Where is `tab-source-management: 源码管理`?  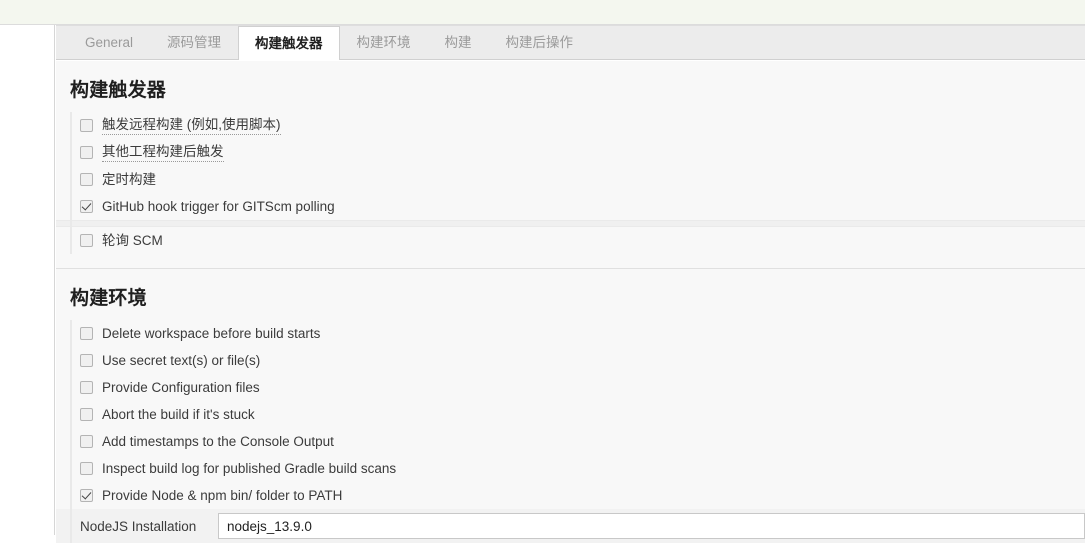
tab-source-management: 源码管理 is located at coordinates (194, 43).